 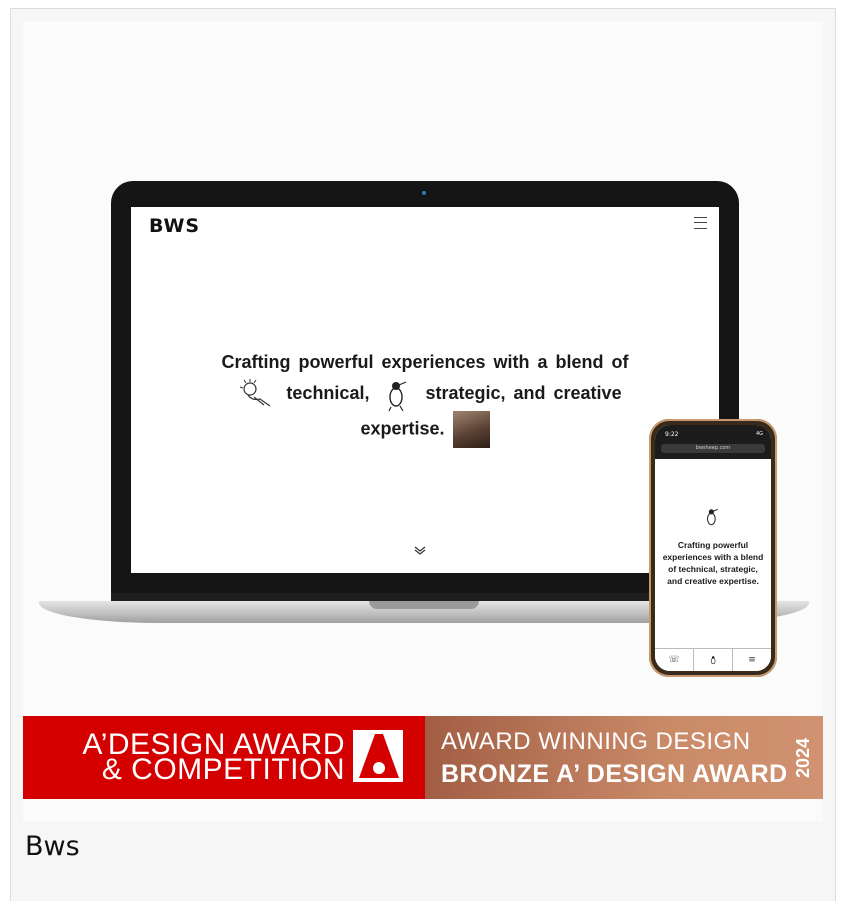 I want to click on phone-time: 9:22, so click(x=672, y=434).